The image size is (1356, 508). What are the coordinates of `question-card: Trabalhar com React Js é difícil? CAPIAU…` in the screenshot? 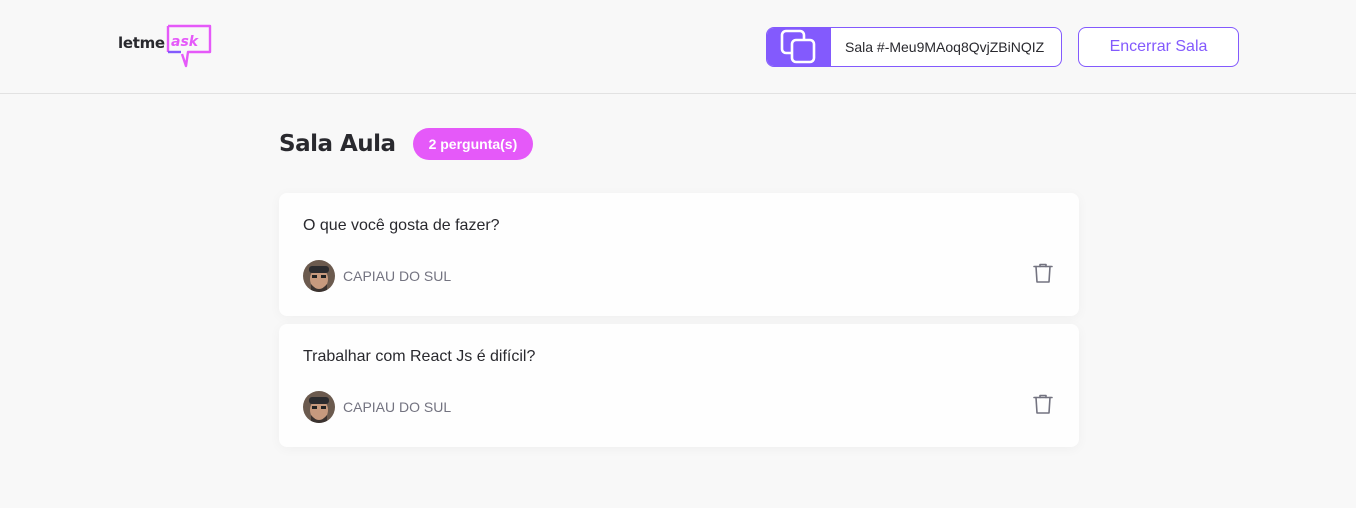 It's located at (679, 385).